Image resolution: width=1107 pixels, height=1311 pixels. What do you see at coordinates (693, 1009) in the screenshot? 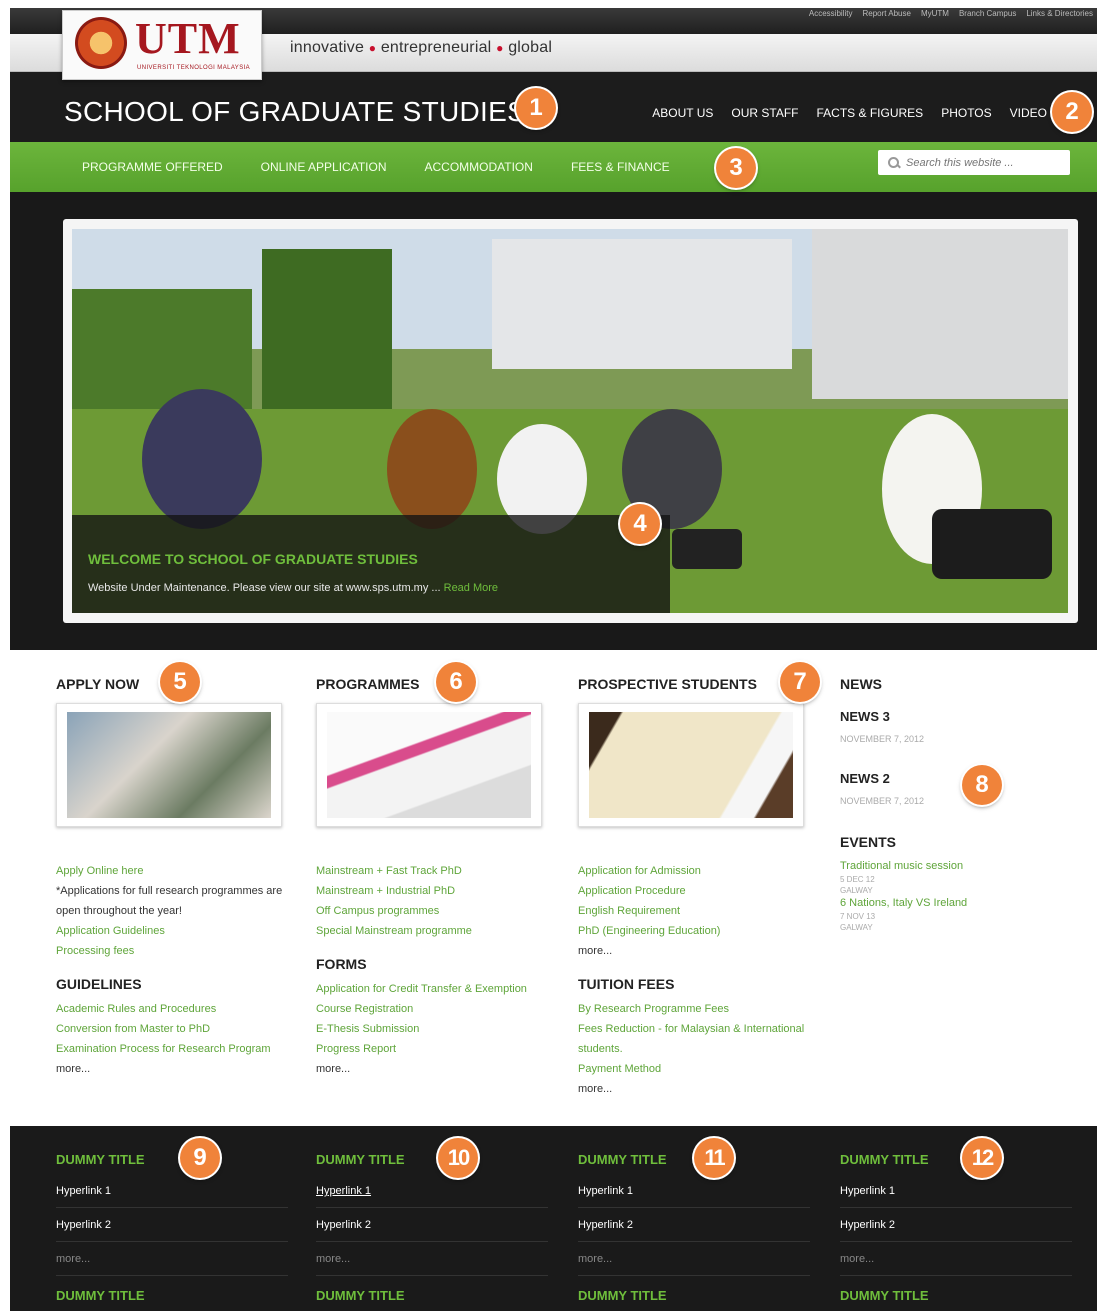
I see `research-fees-link: By Research Programme Fees` at bounding box center [693, 1009].